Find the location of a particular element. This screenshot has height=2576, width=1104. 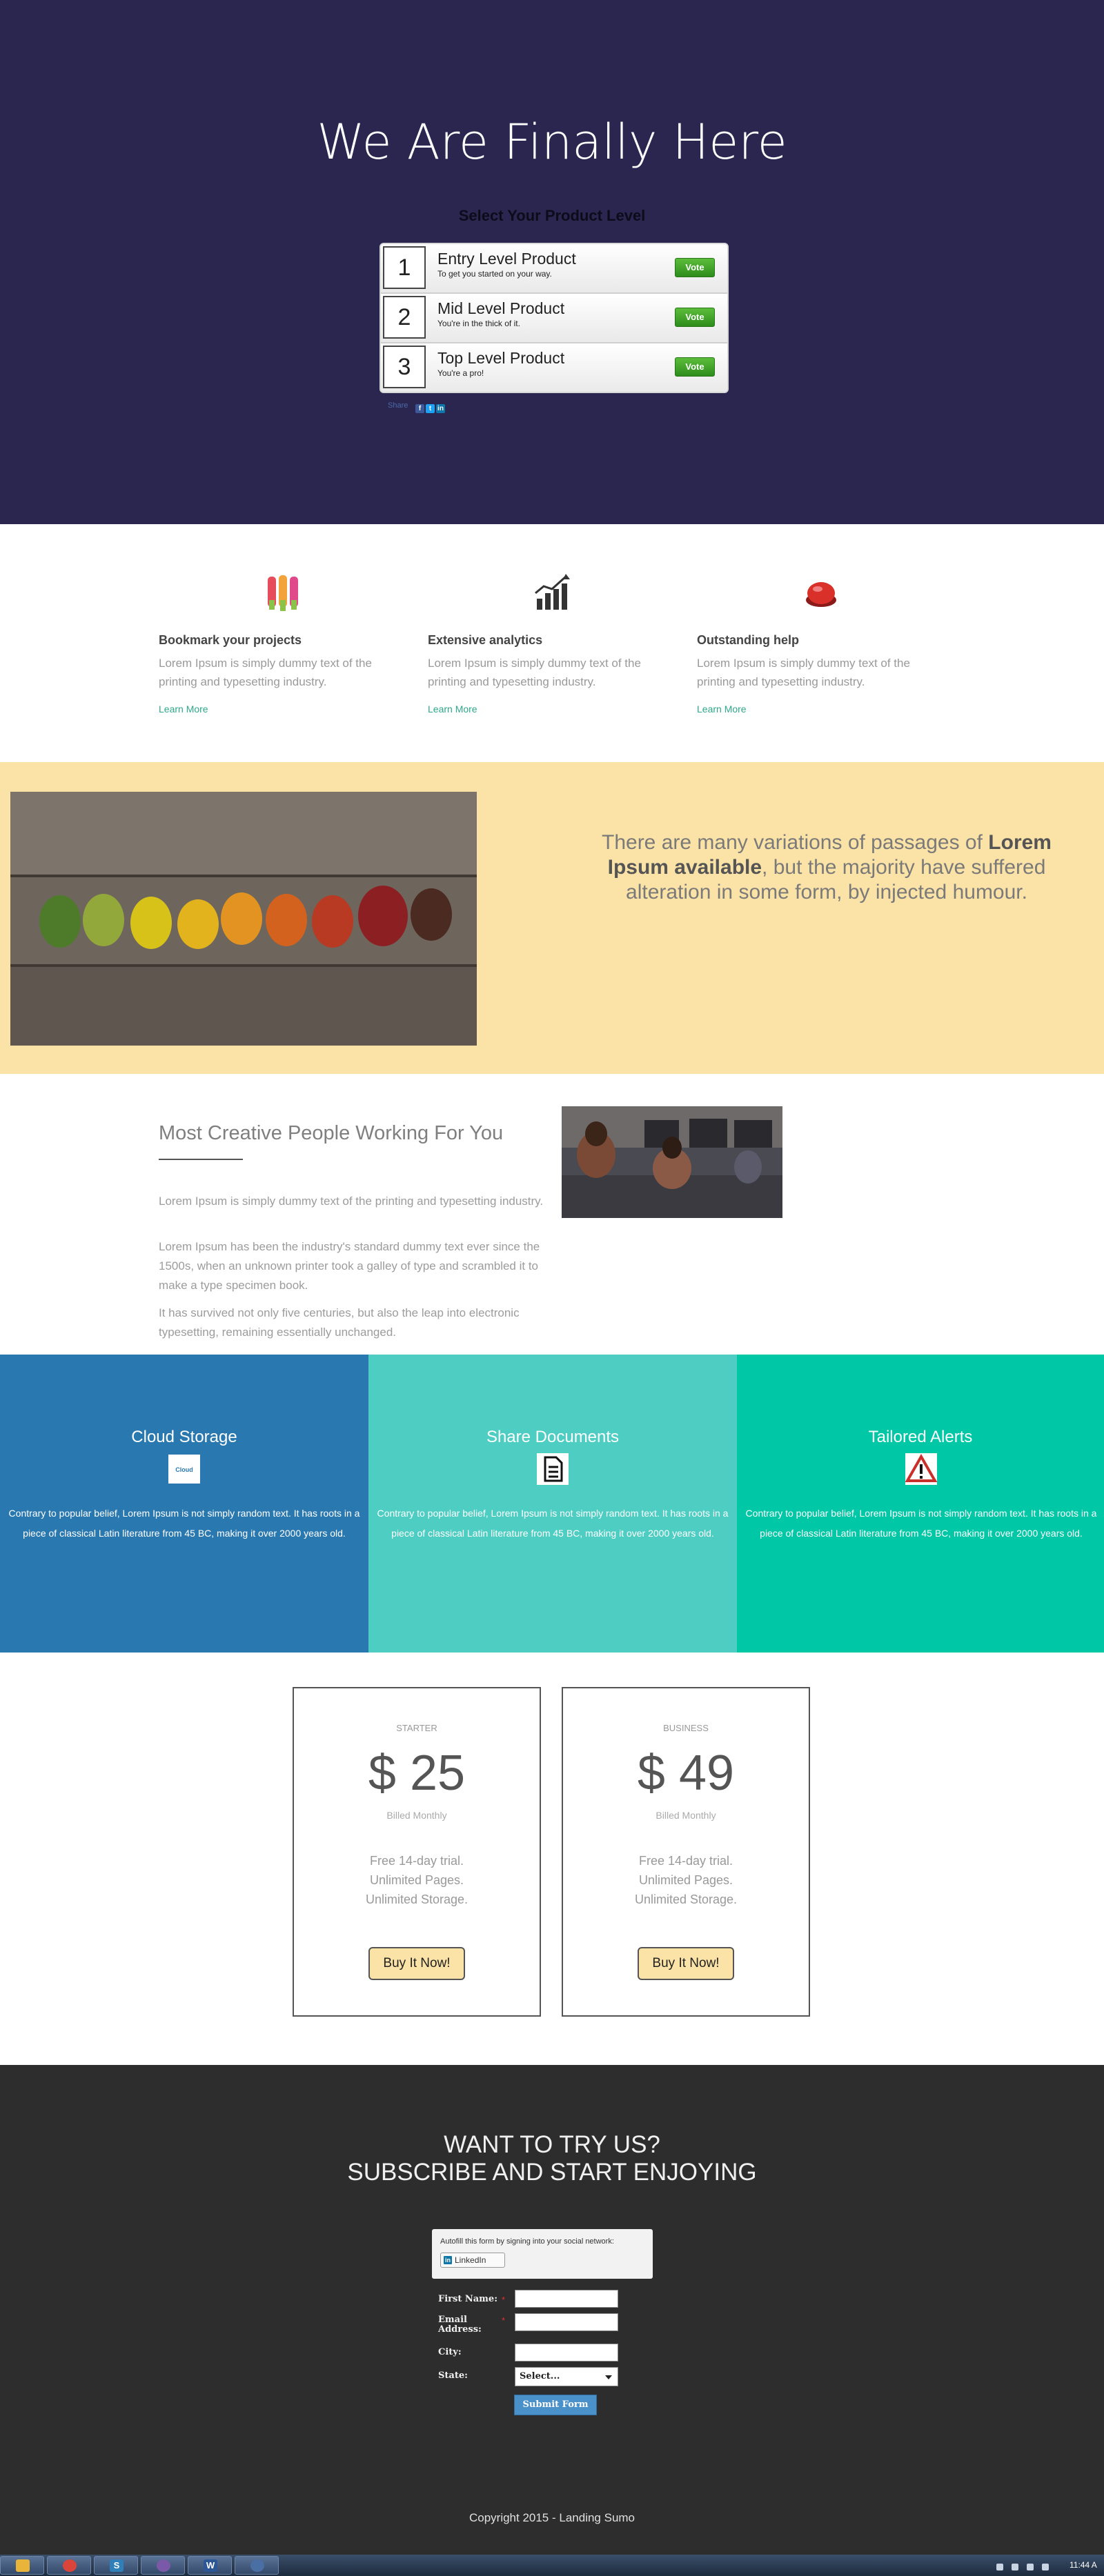

tray-flag-icon is located at coordinates (999, 2567).